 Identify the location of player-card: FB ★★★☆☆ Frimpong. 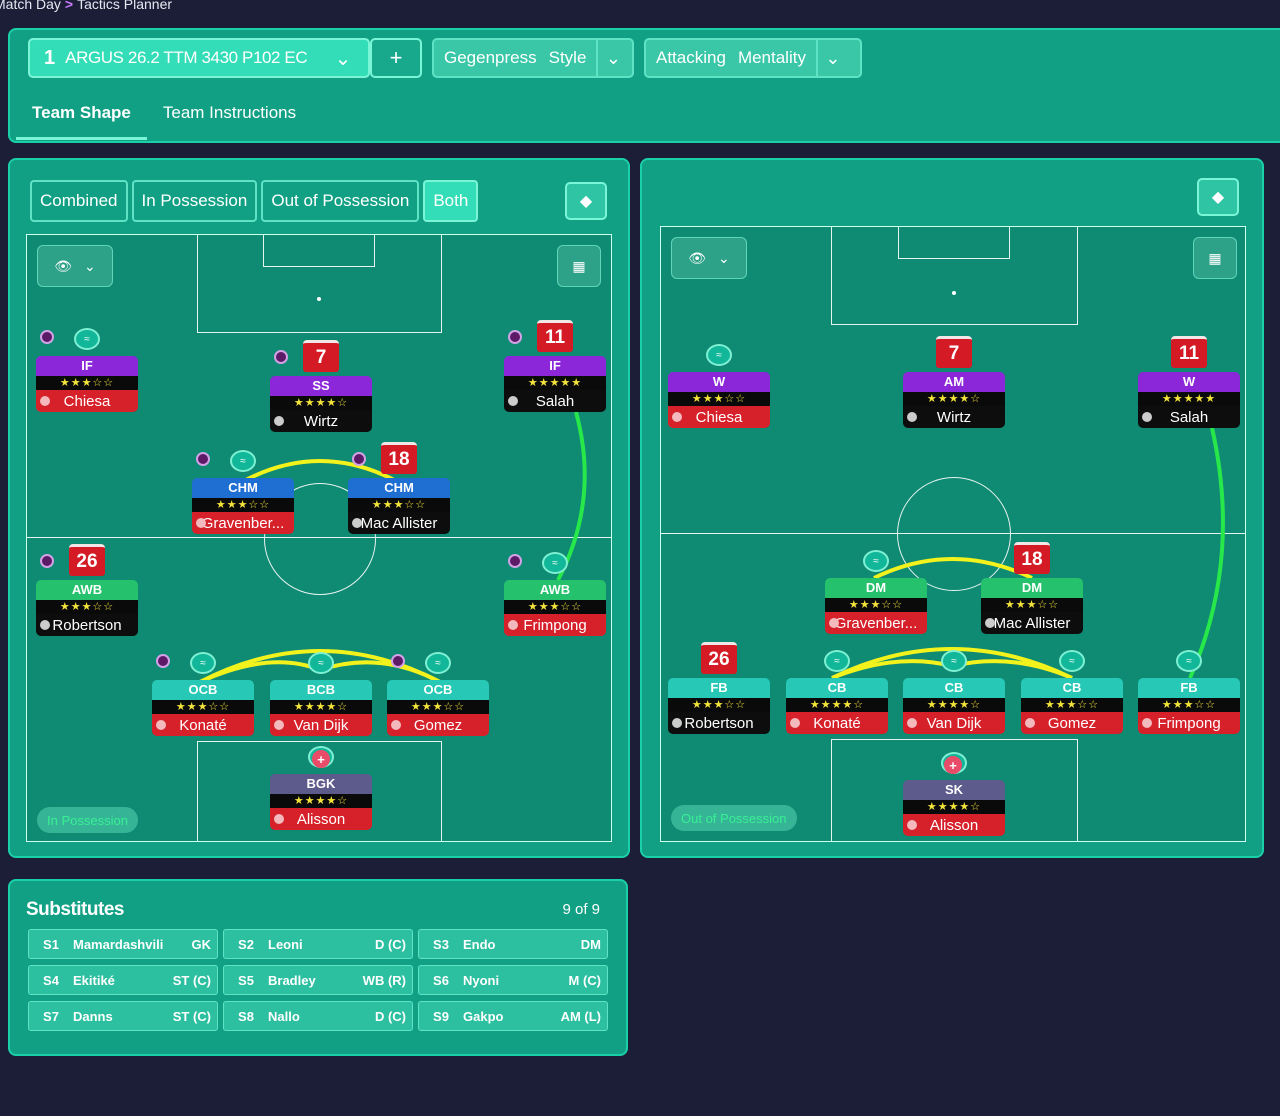
(1189, 706).